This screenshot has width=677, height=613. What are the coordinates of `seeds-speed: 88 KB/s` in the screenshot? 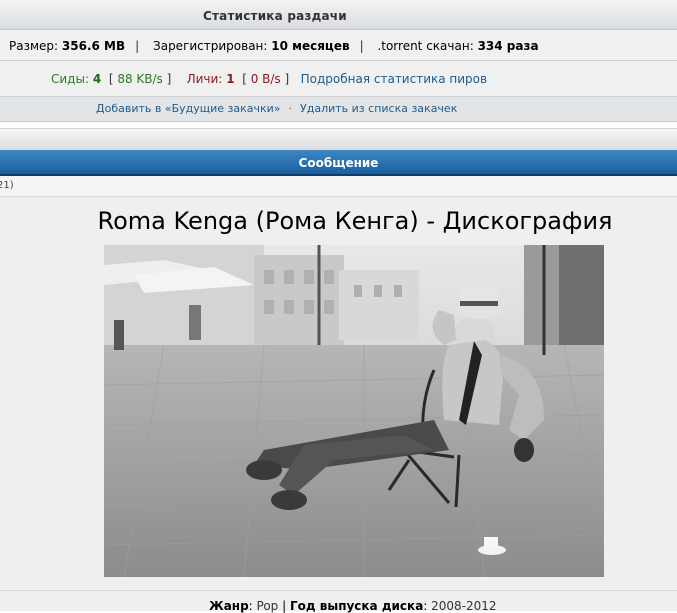 It's located at (140, 79).